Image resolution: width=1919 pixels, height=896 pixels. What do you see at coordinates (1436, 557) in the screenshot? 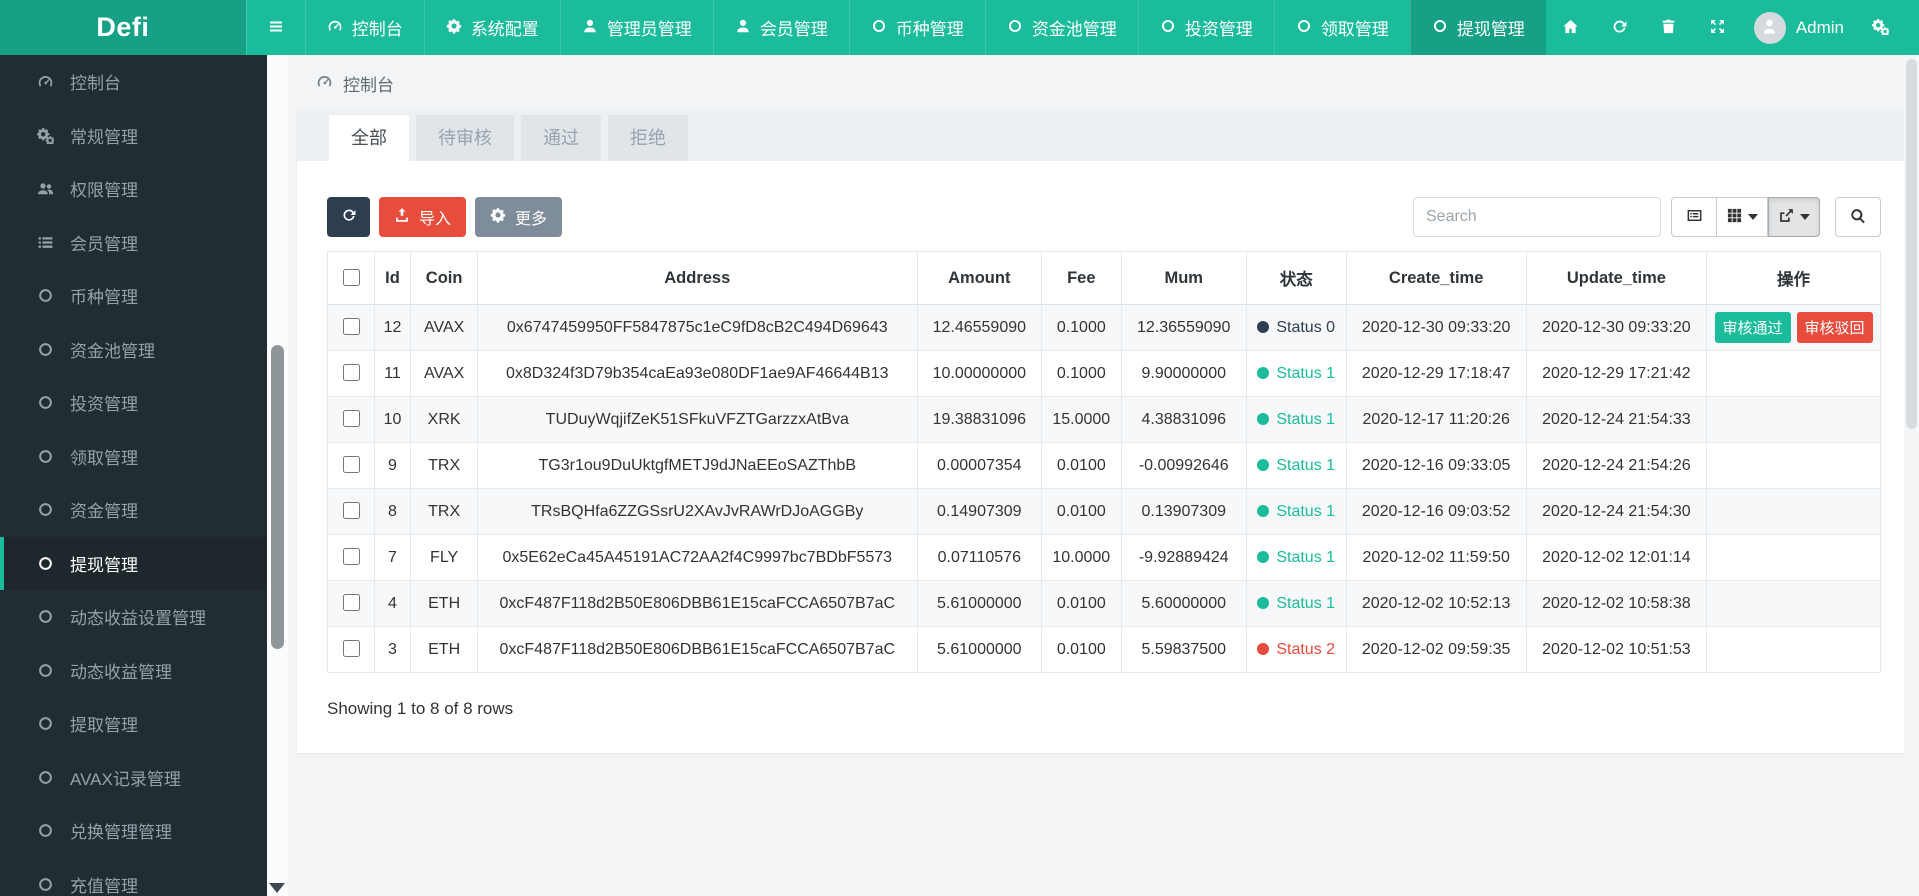
I see `cell-create-time: 2020-12-02 11:59:50` at bounding box center [1436, 557].